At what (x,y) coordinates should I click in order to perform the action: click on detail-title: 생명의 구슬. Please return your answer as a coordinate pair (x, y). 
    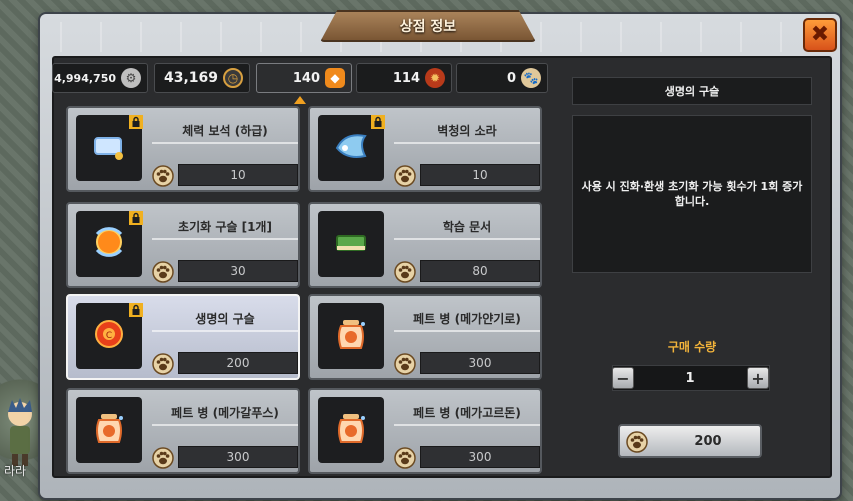
    Looking at the image, I should click on (692, 91).